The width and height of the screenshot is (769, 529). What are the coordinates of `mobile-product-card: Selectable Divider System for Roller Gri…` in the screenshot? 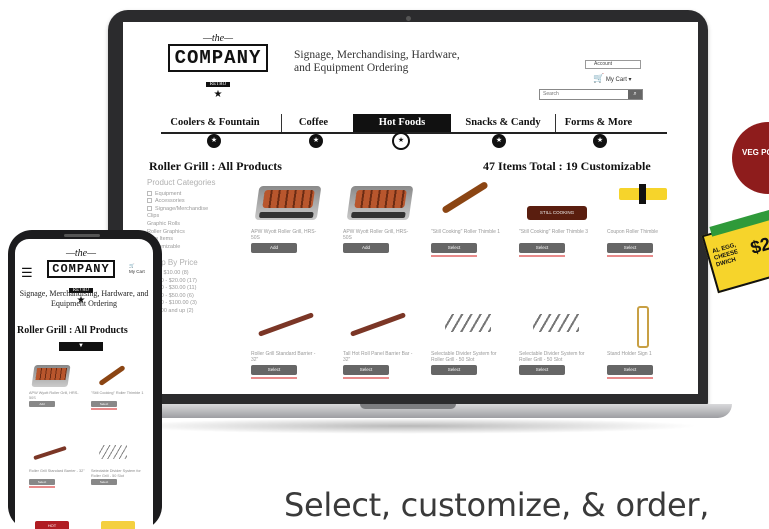 It's located at (119, 462).